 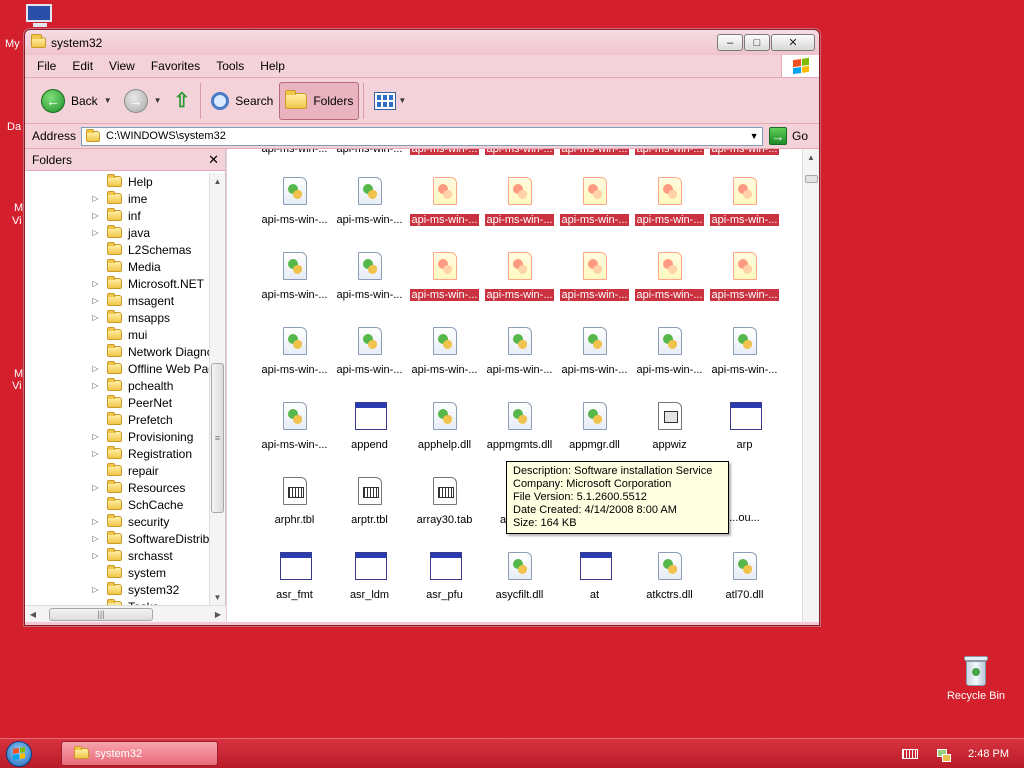 I want to click on tree-item: ▷ msagent, so click(x=99, y=300).